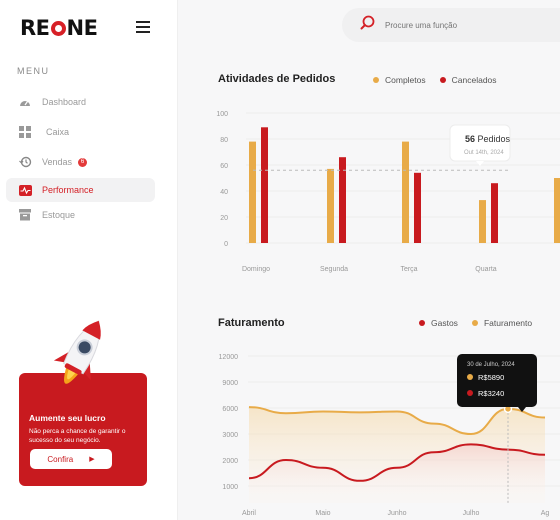 This screenshot has height=520, width=560. Describe the element at coordinates (33, 71) in the screenshot. I see `menu-title: MENU` at that location.